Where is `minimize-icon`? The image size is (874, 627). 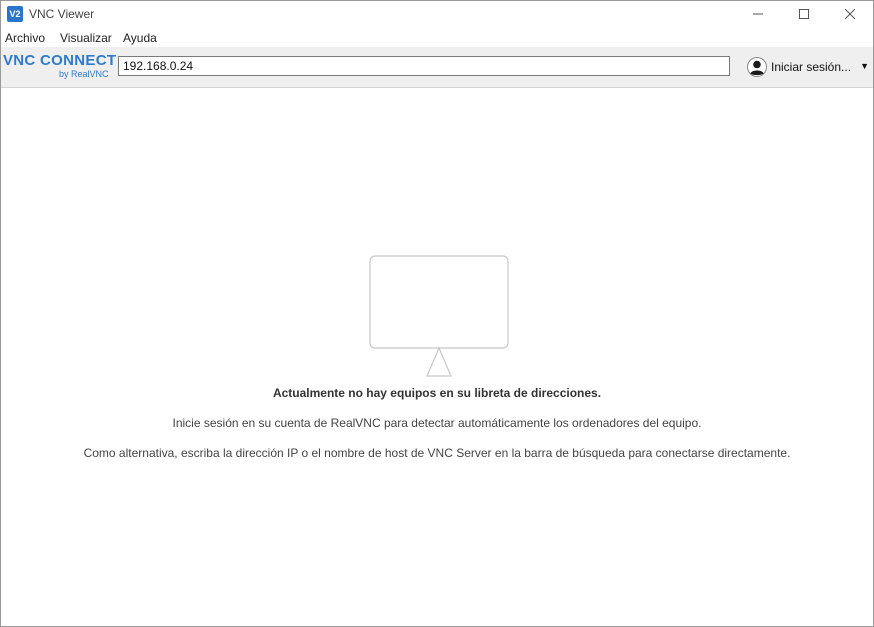
minimize-icon is located at coordinates (758, 14).